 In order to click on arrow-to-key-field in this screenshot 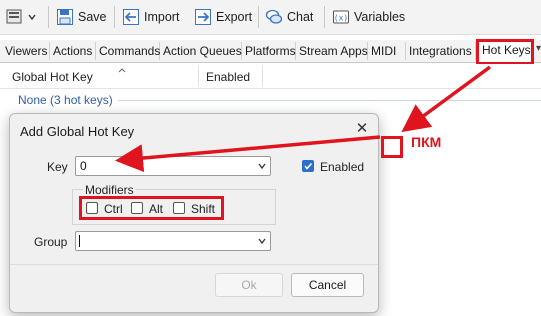, I will do `click(248, 154)`.